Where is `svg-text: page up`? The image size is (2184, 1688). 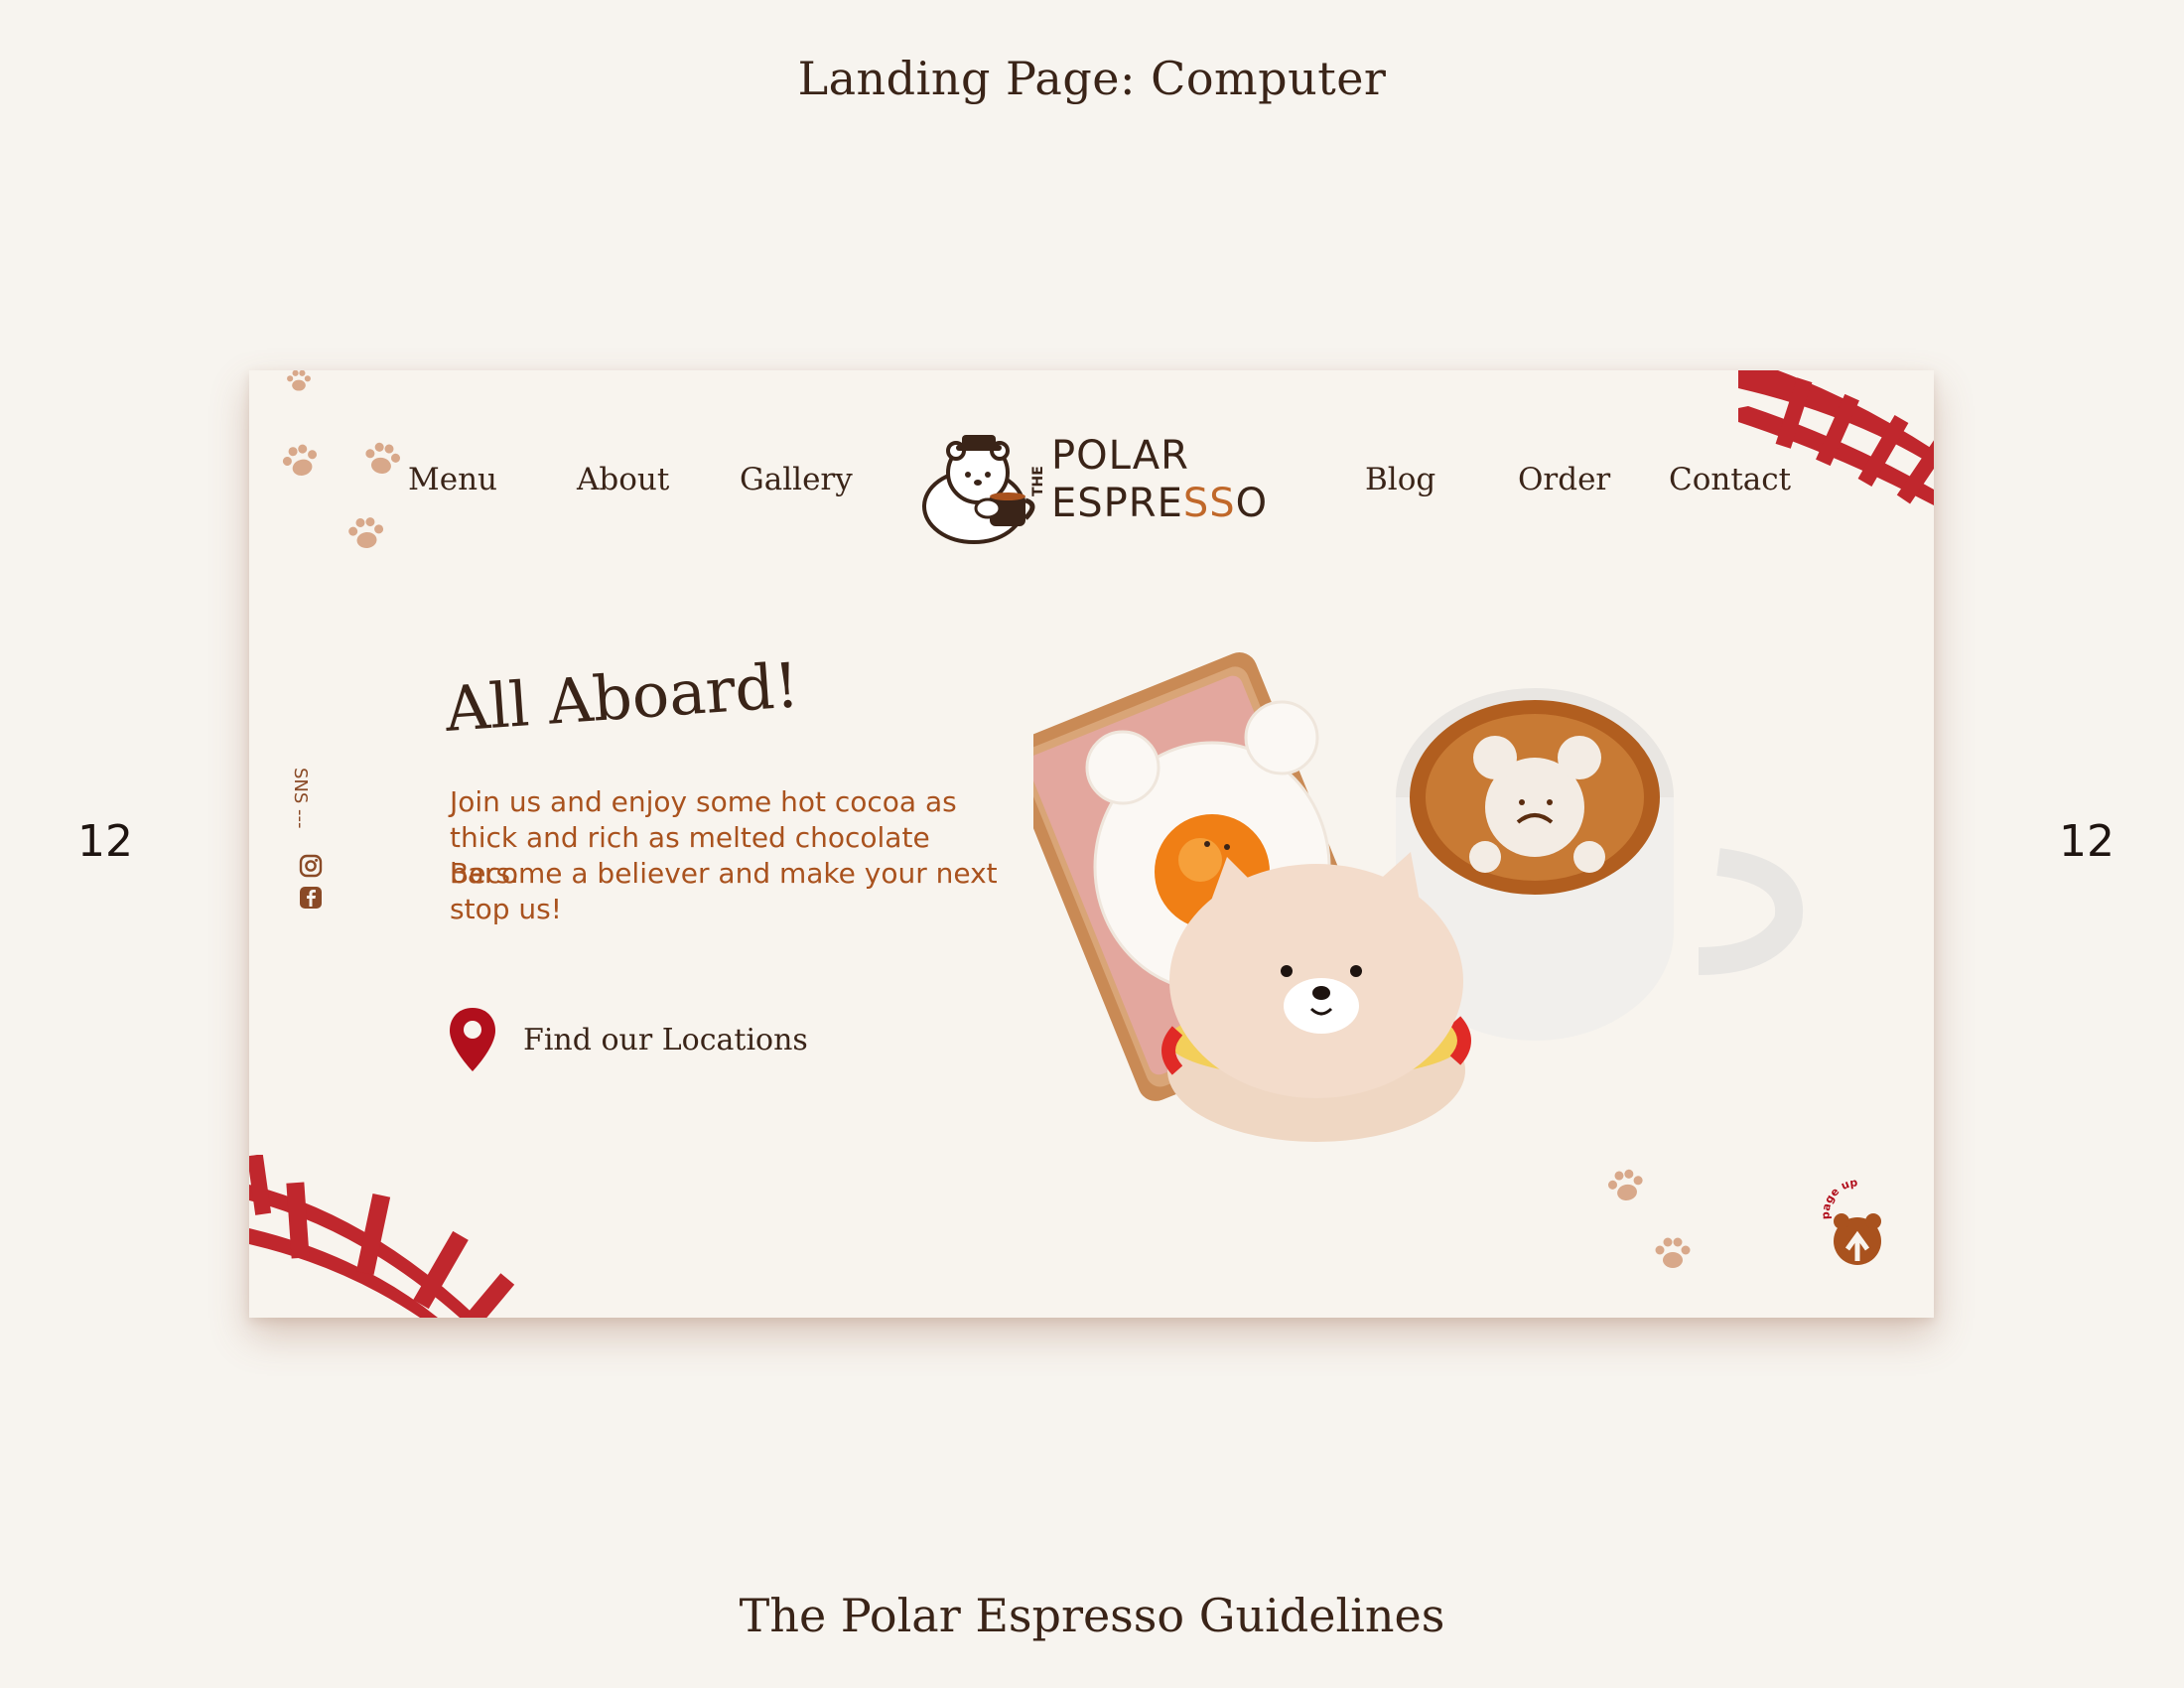
svg-text: page up is located at coordinates (1838, 1199).